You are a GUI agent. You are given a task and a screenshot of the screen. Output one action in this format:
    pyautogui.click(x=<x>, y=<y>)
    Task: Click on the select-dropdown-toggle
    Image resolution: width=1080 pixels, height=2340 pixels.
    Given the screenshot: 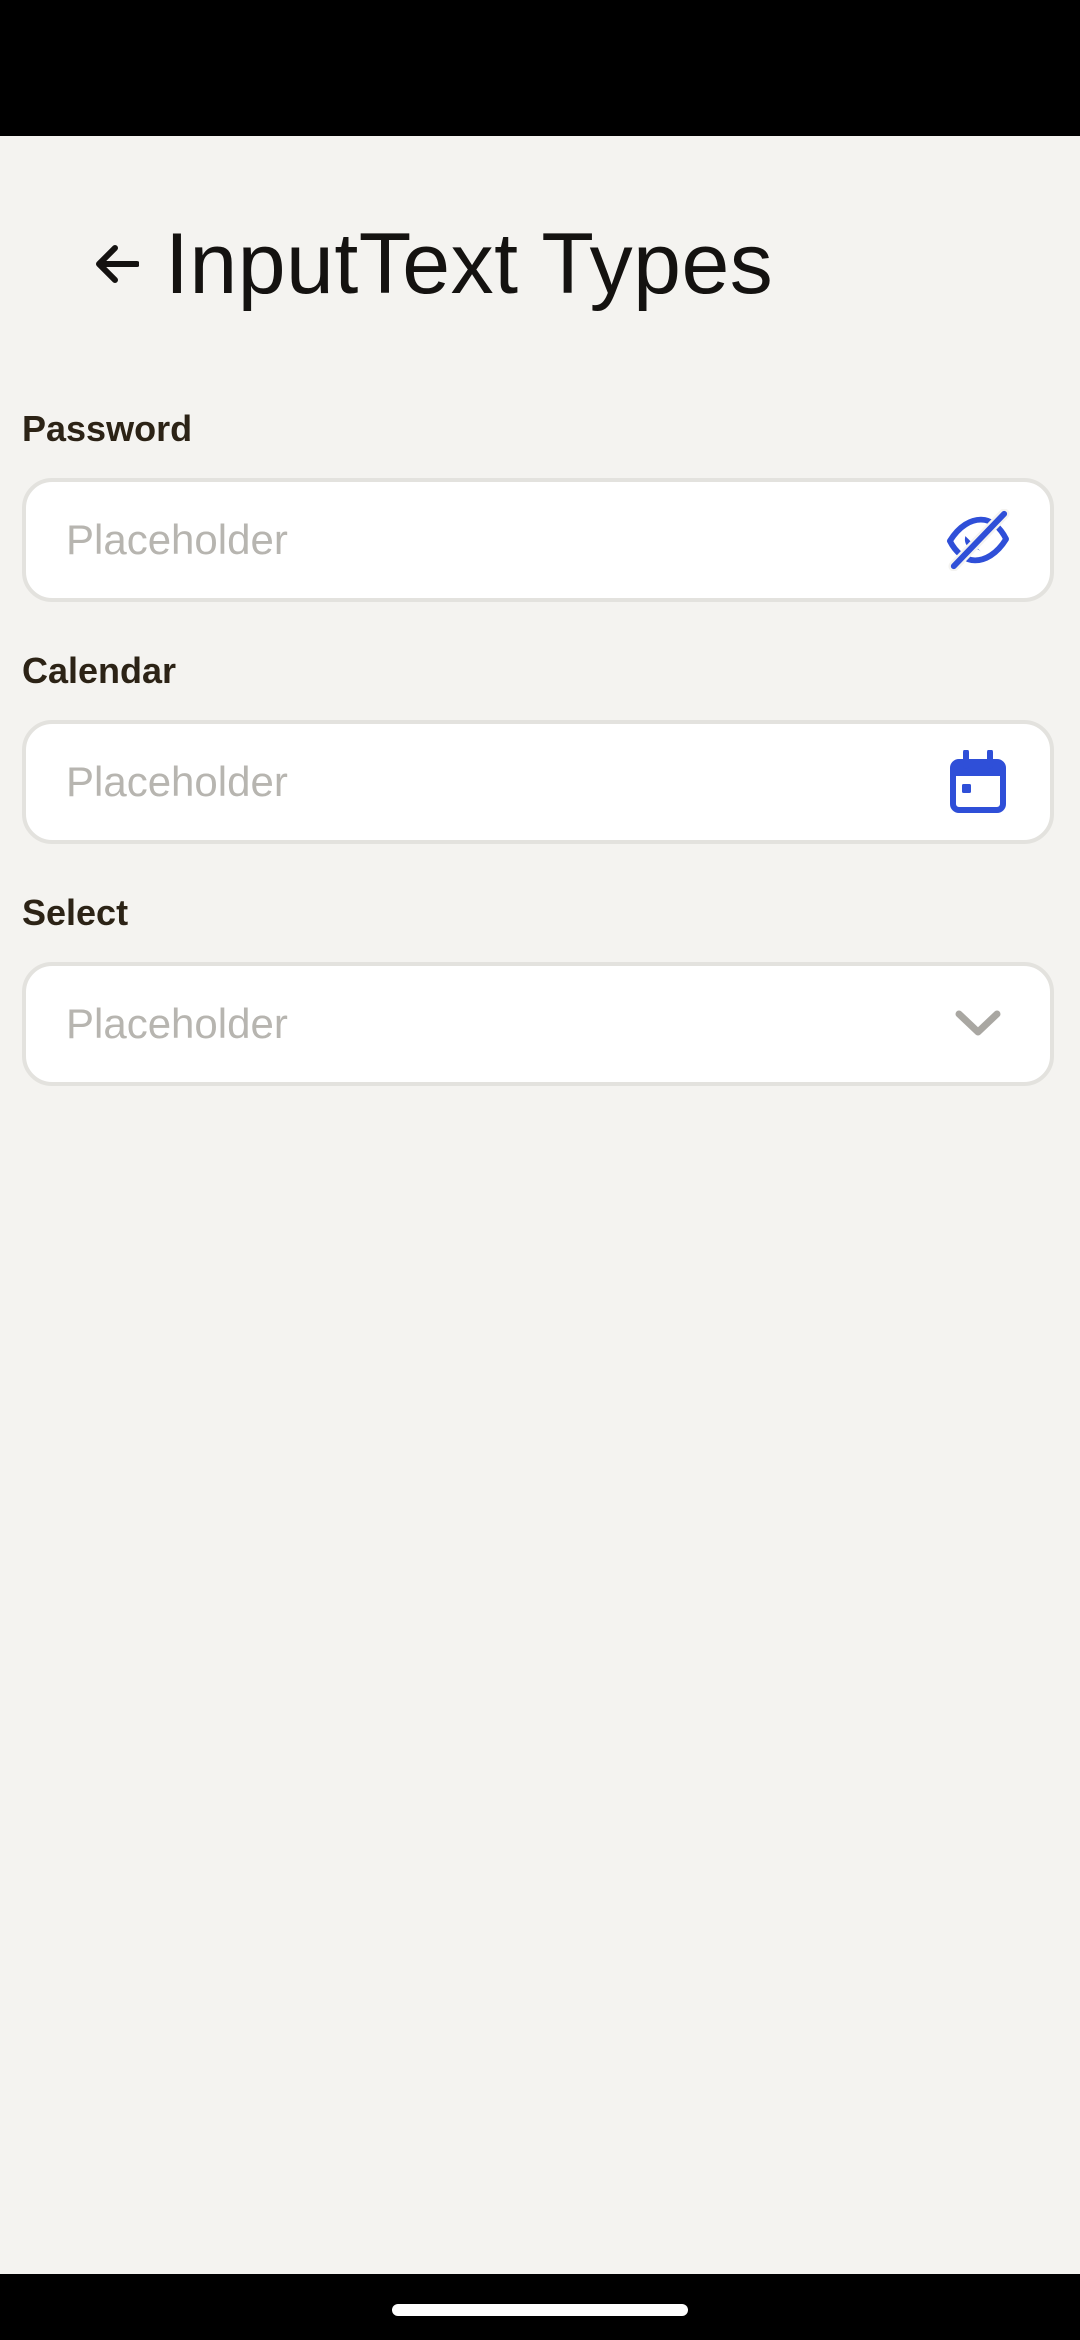 What is the action you would take?
    pyautogui.click(x=978, y=1024)
    